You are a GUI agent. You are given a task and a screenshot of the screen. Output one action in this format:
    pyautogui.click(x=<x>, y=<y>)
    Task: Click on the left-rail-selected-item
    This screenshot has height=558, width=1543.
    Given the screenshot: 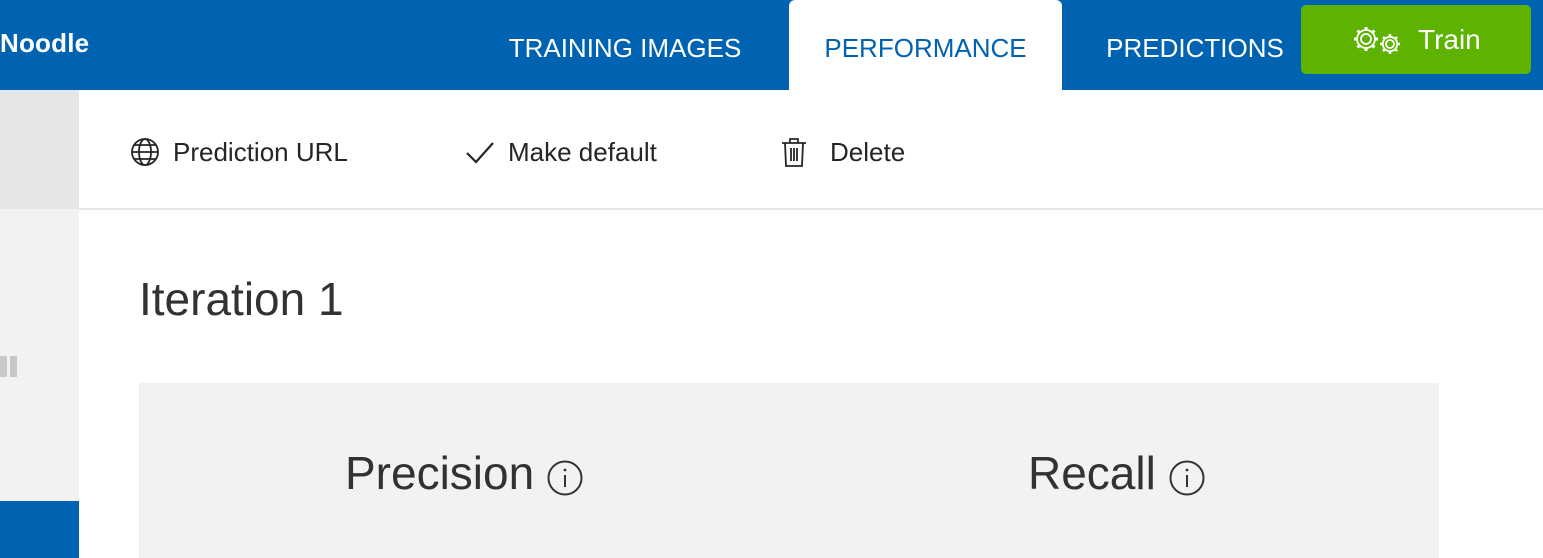 What is the action you would take?
    pyautogui.click(x=39, y=529)
    